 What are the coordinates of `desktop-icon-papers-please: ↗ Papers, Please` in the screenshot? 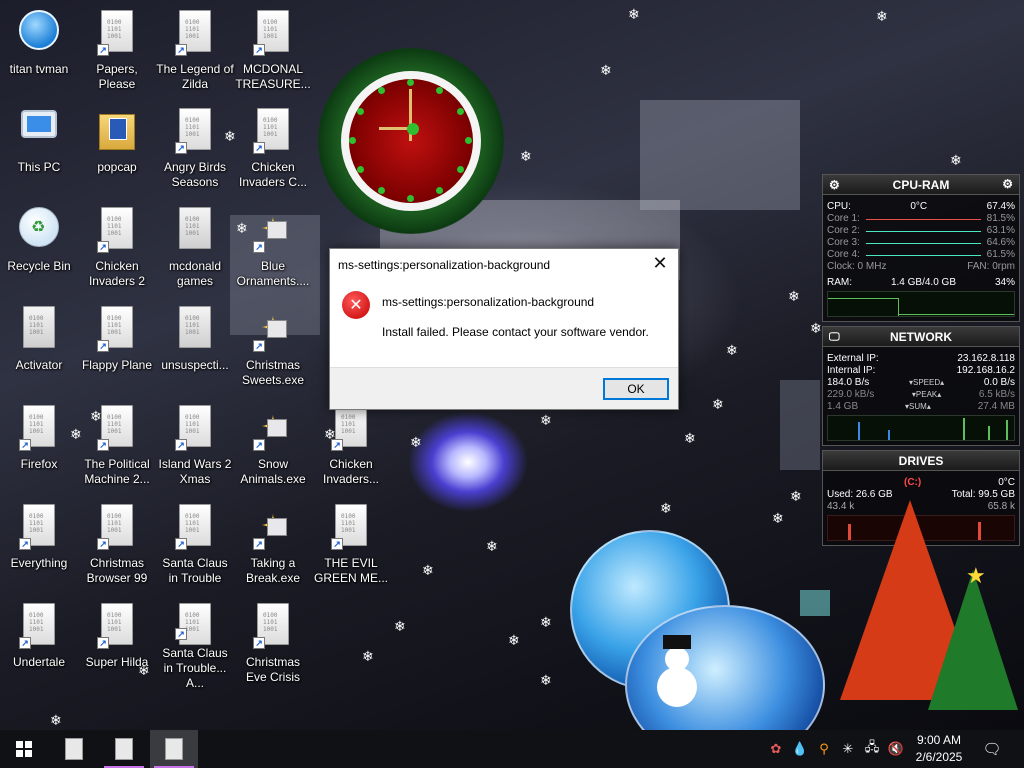 It's located at (117, 50).